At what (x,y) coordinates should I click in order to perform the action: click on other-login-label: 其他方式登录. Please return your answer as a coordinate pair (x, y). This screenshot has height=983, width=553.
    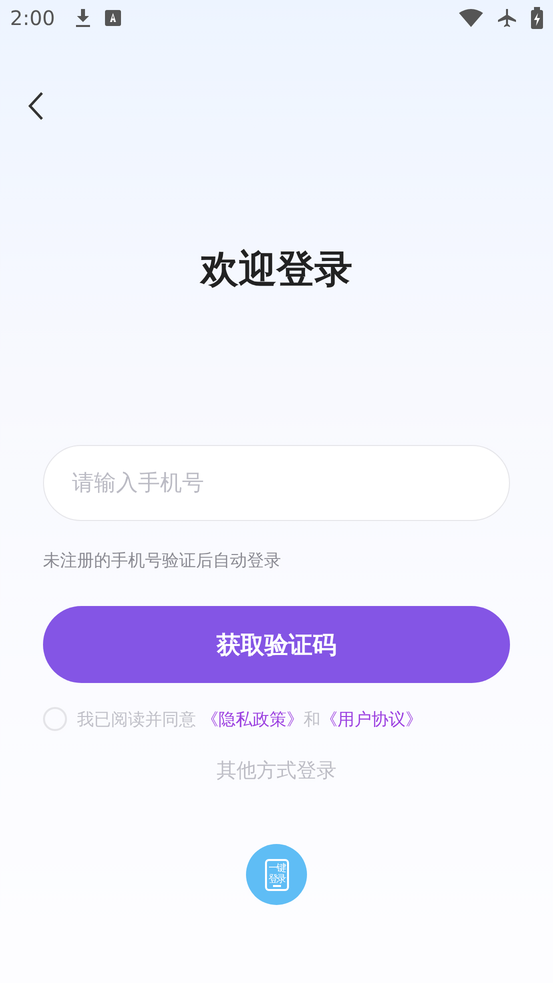
    Looking at the image, I should click on (276, 770).